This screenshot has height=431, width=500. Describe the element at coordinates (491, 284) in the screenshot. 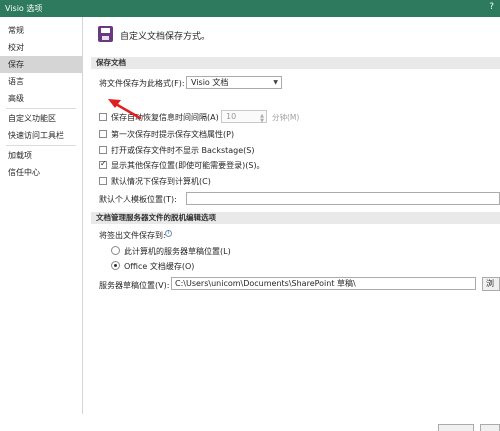

I see `browse-button: 浏览` at that location.